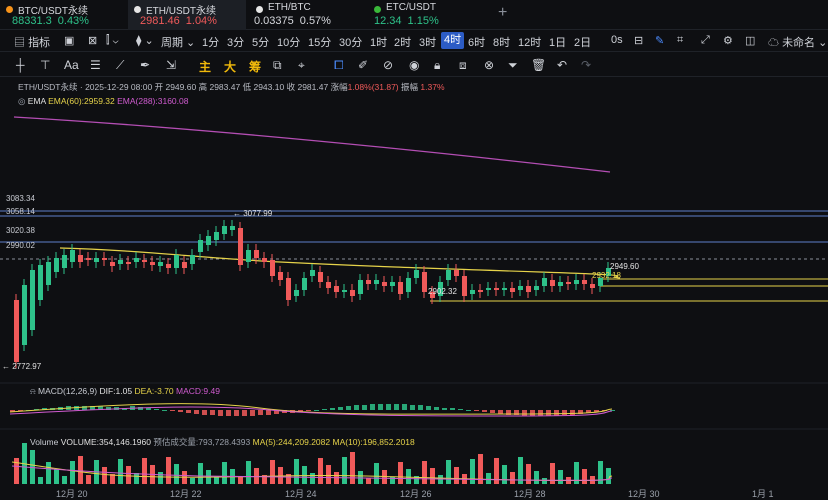 The image size is (828, 500). Describe the element at coordinates (186, 494) in the screenshot. I see `x-tick: 12月 22` at that location.